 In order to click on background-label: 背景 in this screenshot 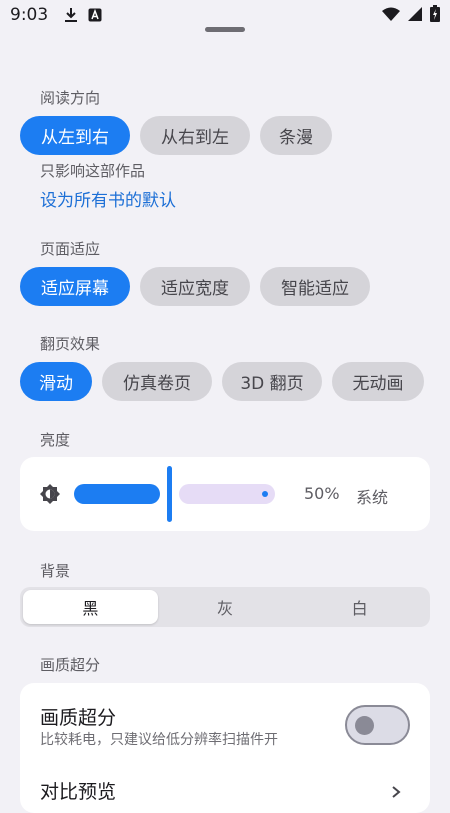, I will do `click(55, 571)`.